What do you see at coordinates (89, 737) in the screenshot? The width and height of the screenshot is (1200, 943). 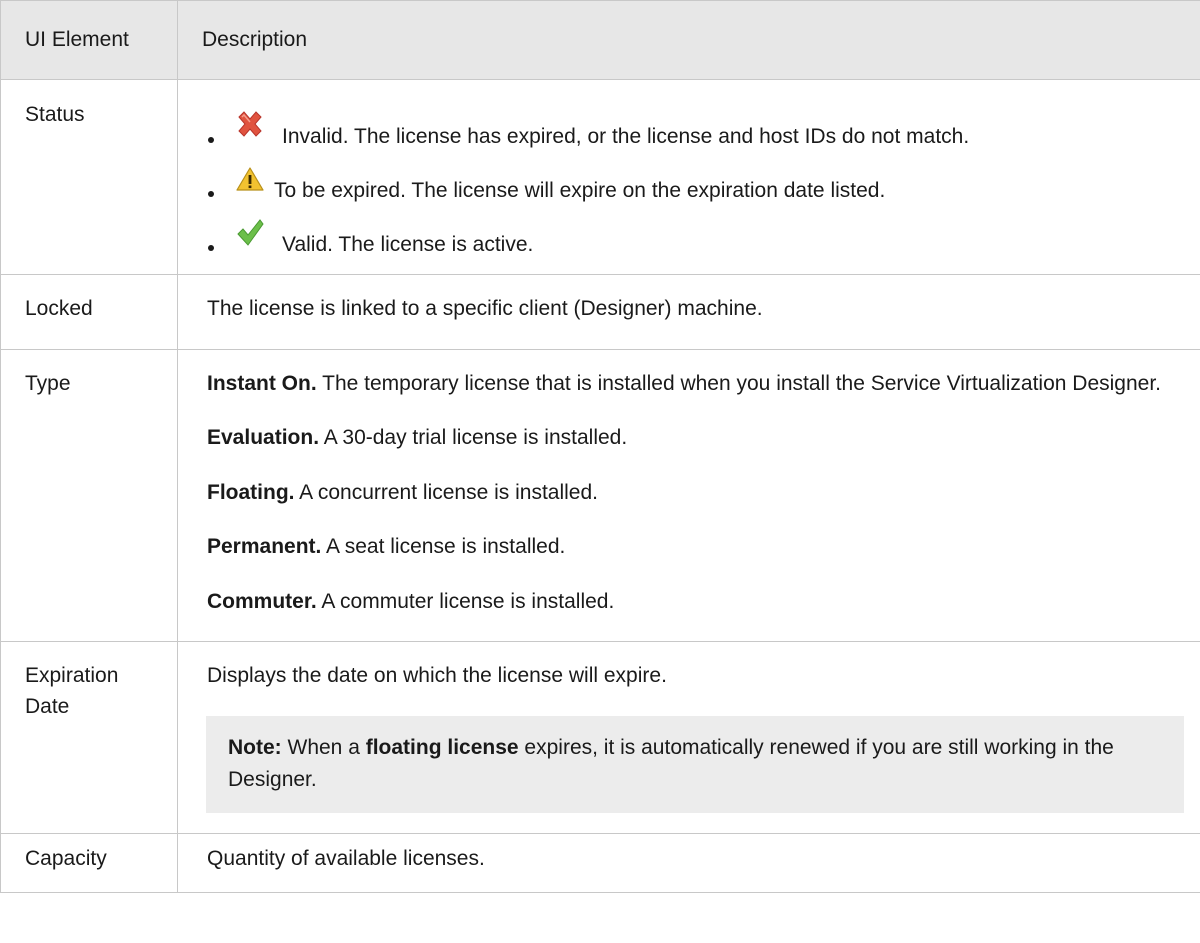 I see `element-expiration-date: Expiration Date` at bounding box center [89, 737].